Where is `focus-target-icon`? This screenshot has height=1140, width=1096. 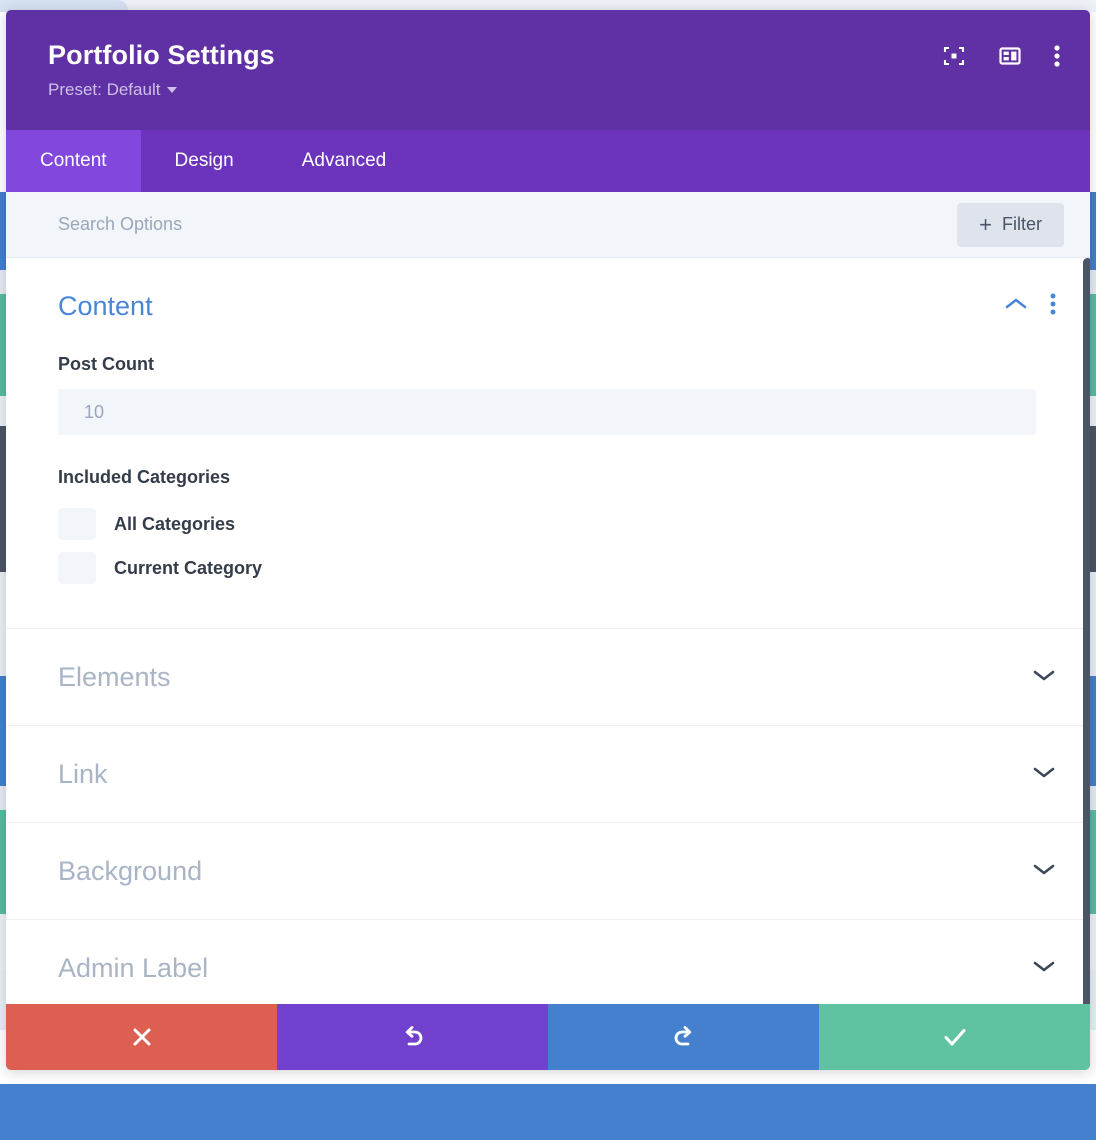 focus-target-icon is located at coordinates (954, 58).